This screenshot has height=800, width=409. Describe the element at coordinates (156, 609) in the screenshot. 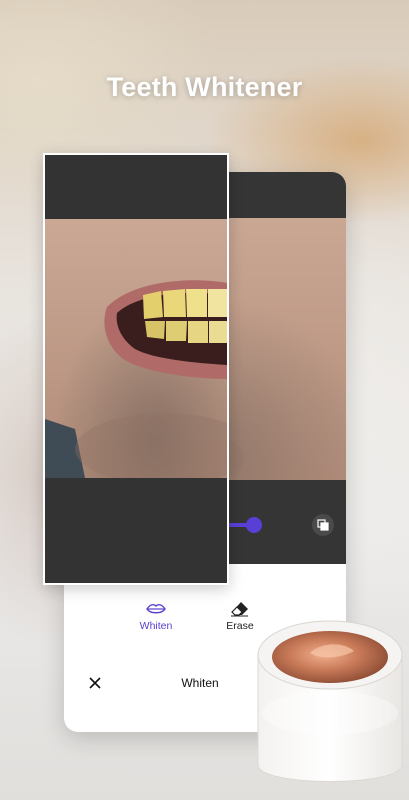

I see `lips-icon` at that location.